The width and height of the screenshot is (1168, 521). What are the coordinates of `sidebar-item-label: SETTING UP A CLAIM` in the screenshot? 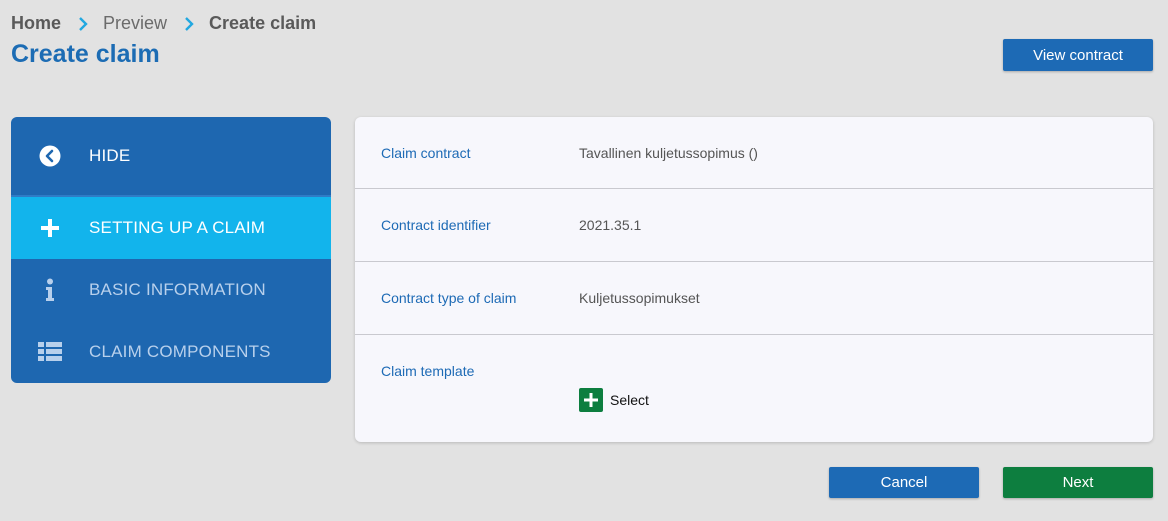 It's located at (177, 227).